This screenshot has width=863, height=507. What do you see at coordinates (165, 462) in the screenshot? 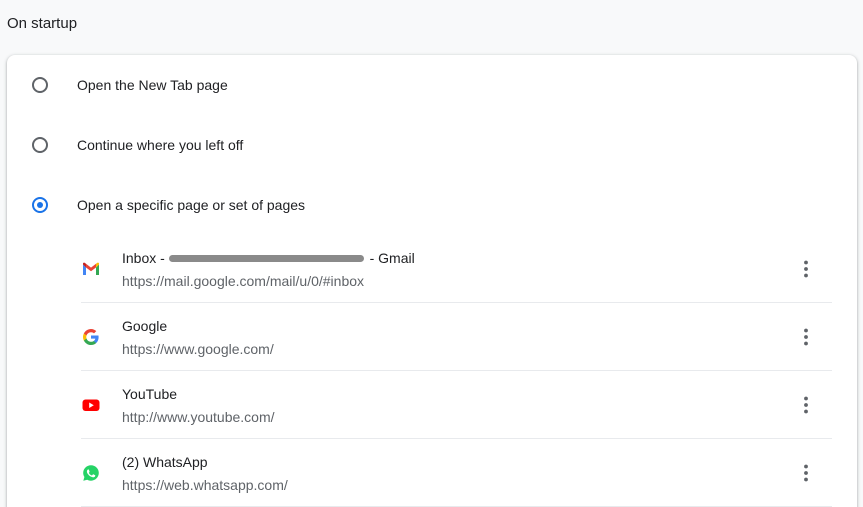
I see `page-title: (2) WhatsApp` at bounding box center [165, 462].